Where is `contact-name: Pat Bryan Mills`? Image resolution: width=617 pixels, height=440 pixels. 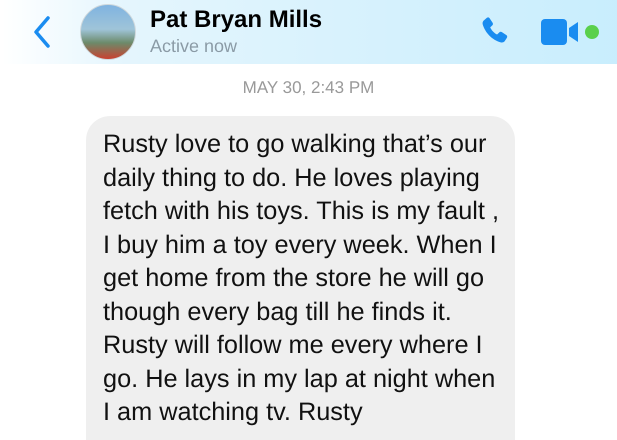
contact-name: Pat Bryan Mills is located at coordinates (237, 20).